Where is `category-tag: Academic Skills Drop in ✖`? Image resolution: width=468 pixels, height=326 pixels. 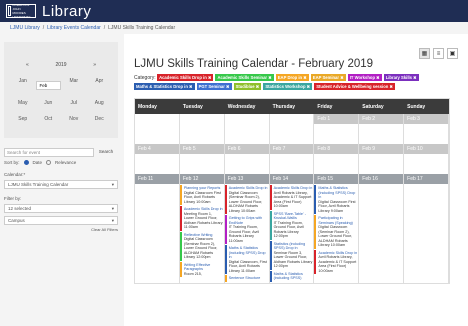 category-tag: Academic Skills Drop in ✖ is located at coordinates (185, 77).